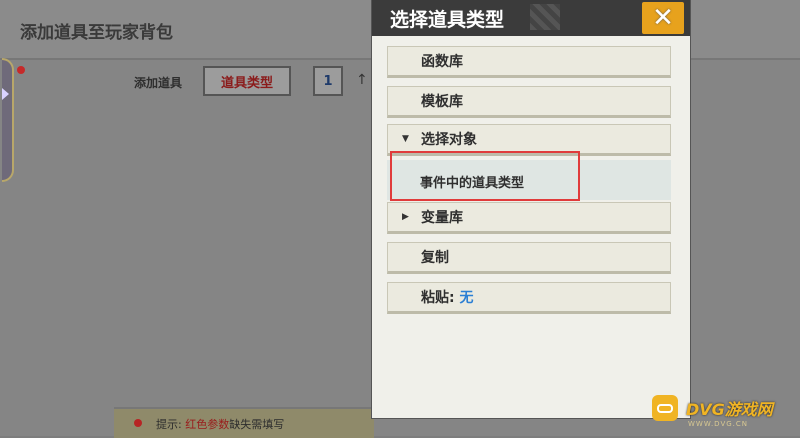 The height and width of the screenshot is (438, 800). What do you see at coordinates (718, 424) in the screenshot?
I see `watermark-url: WWW.DVG.CN` at bounding box center [718, 424].